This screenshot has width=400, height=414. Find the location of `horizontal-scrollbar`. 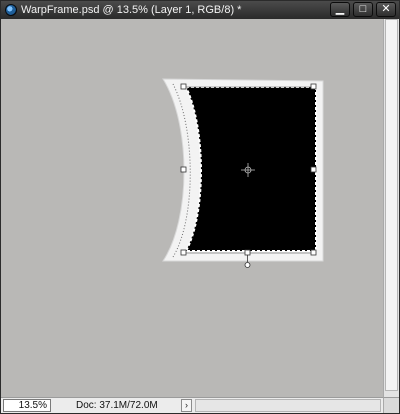

horizontal-scrollbar is located at coordinates (288, 405).